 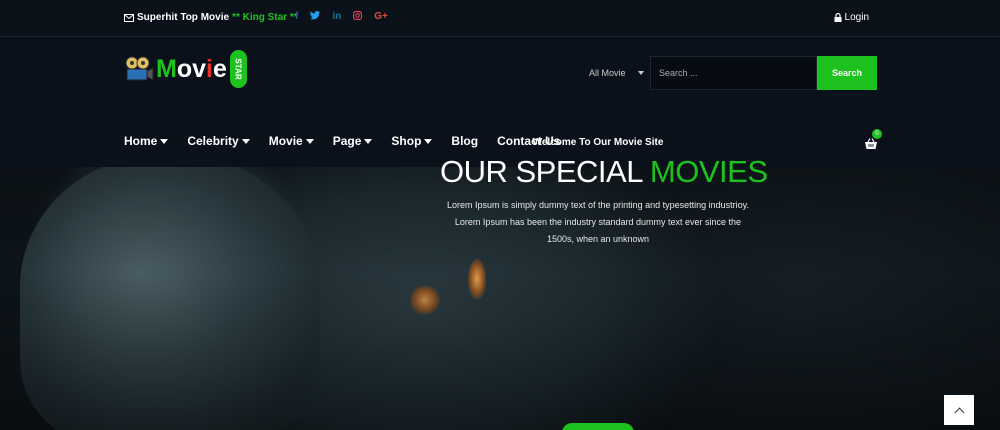 I want to click on nav-item-home: Home, so click(x=146, y=141).